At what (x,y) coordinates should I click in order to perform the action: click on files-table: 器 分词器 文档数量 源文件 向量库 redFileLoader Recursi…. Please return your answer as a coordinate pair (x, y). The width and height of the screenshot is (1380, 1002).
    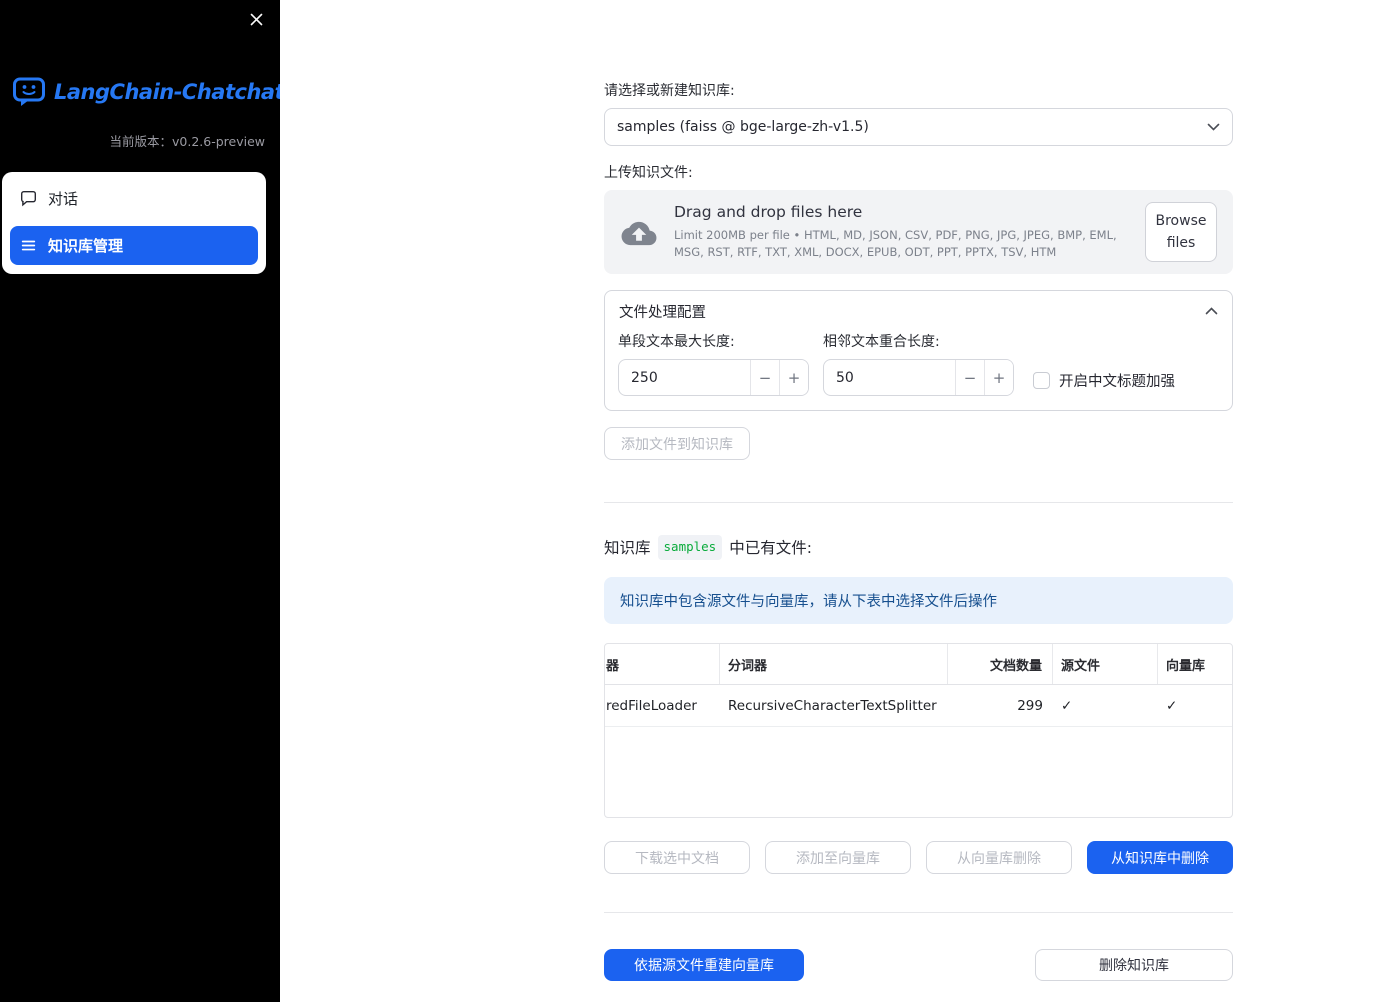
    Looking at the image, I should click on (918, 730).